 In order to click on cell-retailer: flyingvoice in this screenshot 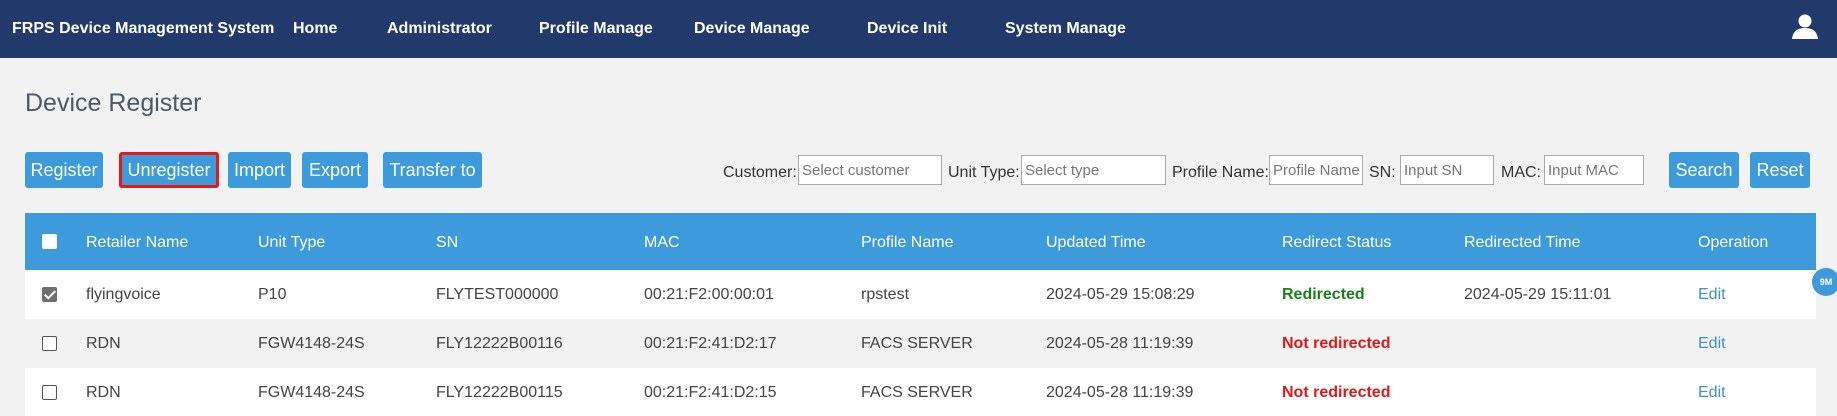, I will do `click(123, 294)`.